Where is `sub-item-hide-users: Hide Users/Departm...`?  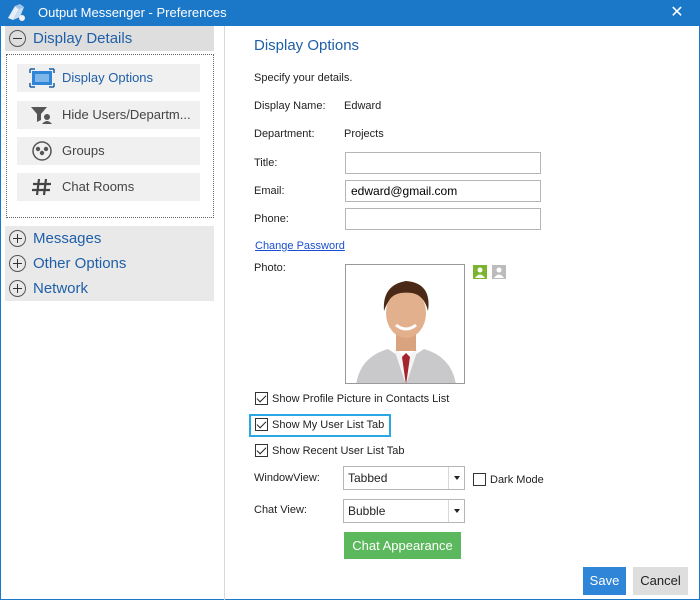 sub-item-hide-users: Hide Users/Departm... is located at coordinates (108, 115).